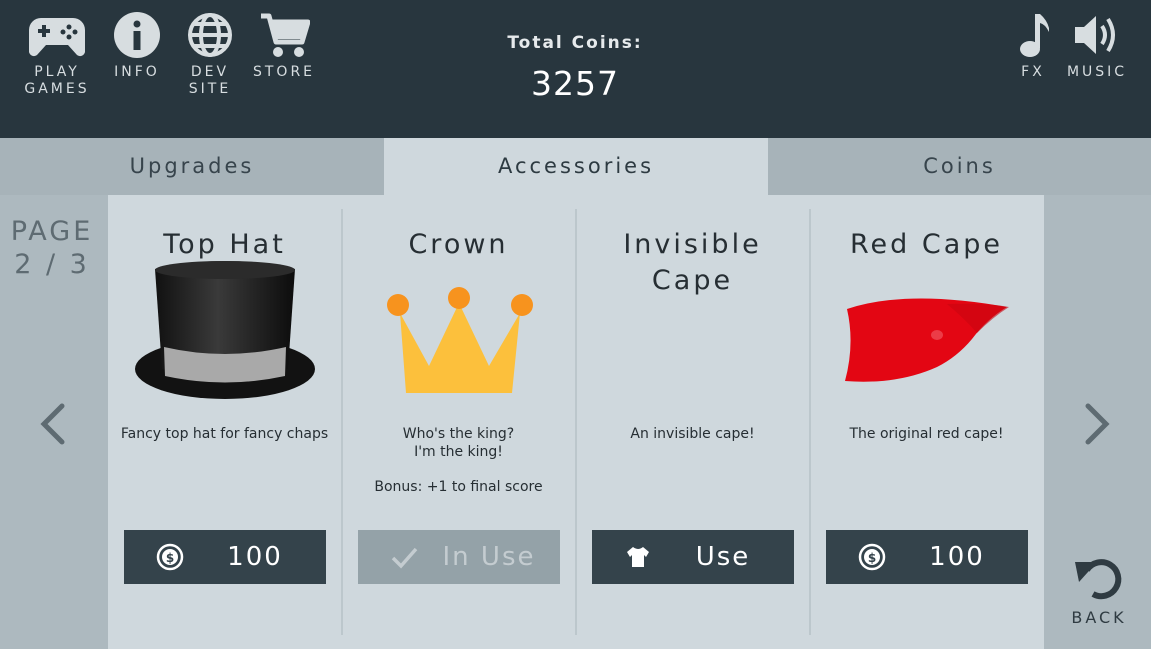 This screenshot has height=649, width=1151. Describe the element at coordinates (489, 557) in the screenshot. I see `item-status: In Use` at that location.